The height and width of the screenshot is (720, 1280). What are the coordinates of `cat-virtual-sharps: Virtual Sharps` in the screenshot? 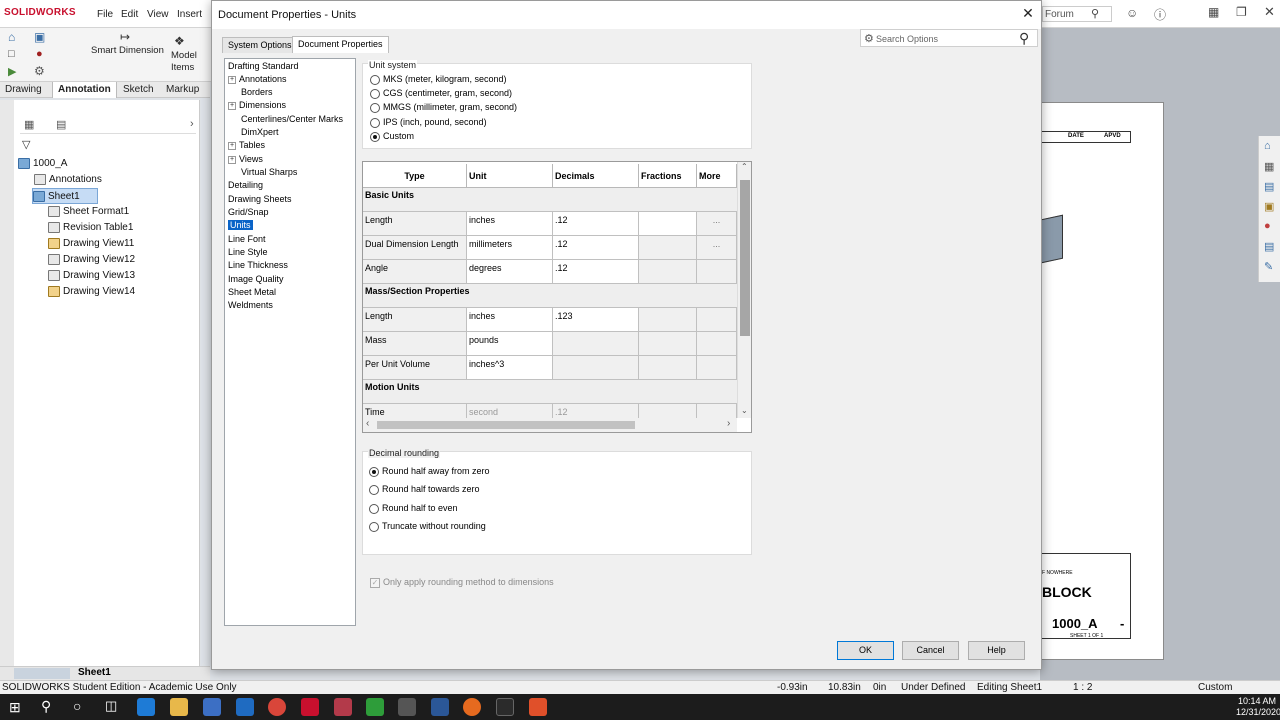 It's located at (269, 172).